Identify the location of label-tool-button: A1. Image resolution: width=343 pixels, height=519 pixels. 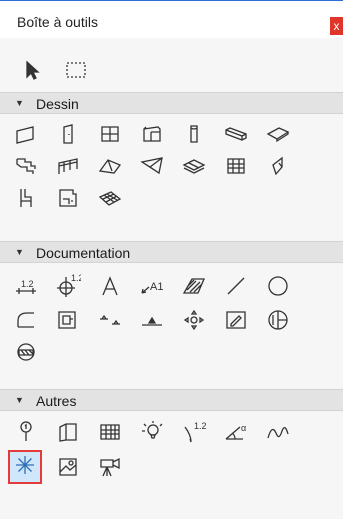
(152, 286).